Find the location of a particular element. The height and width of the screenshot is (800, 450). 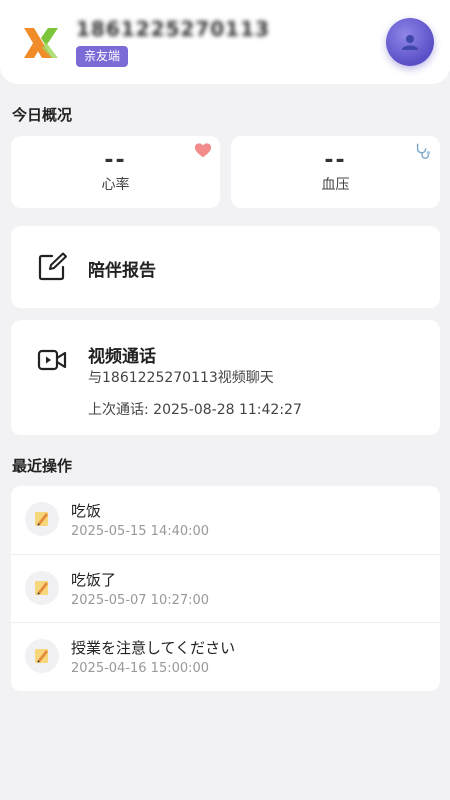

heart-rate-label: 心率 is located at coordinates (115, 185).